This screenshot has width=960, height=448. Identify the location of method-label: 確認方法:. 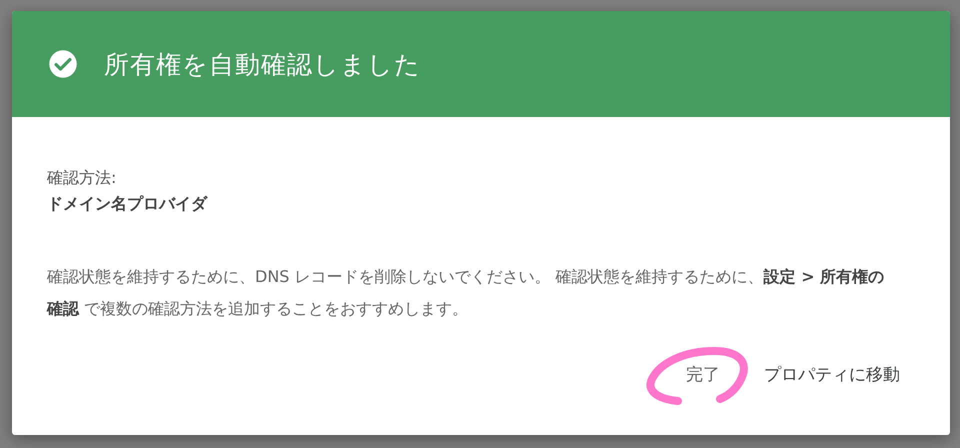
(82, 178).